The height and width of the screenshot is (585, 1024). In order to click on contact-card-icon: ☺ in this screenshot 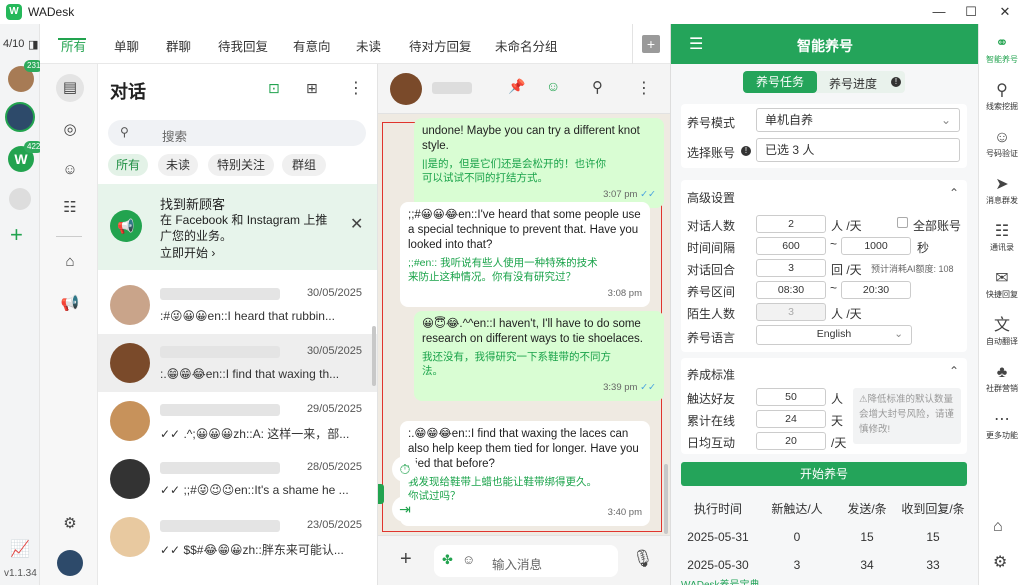, I will do `click(553, 86)`.